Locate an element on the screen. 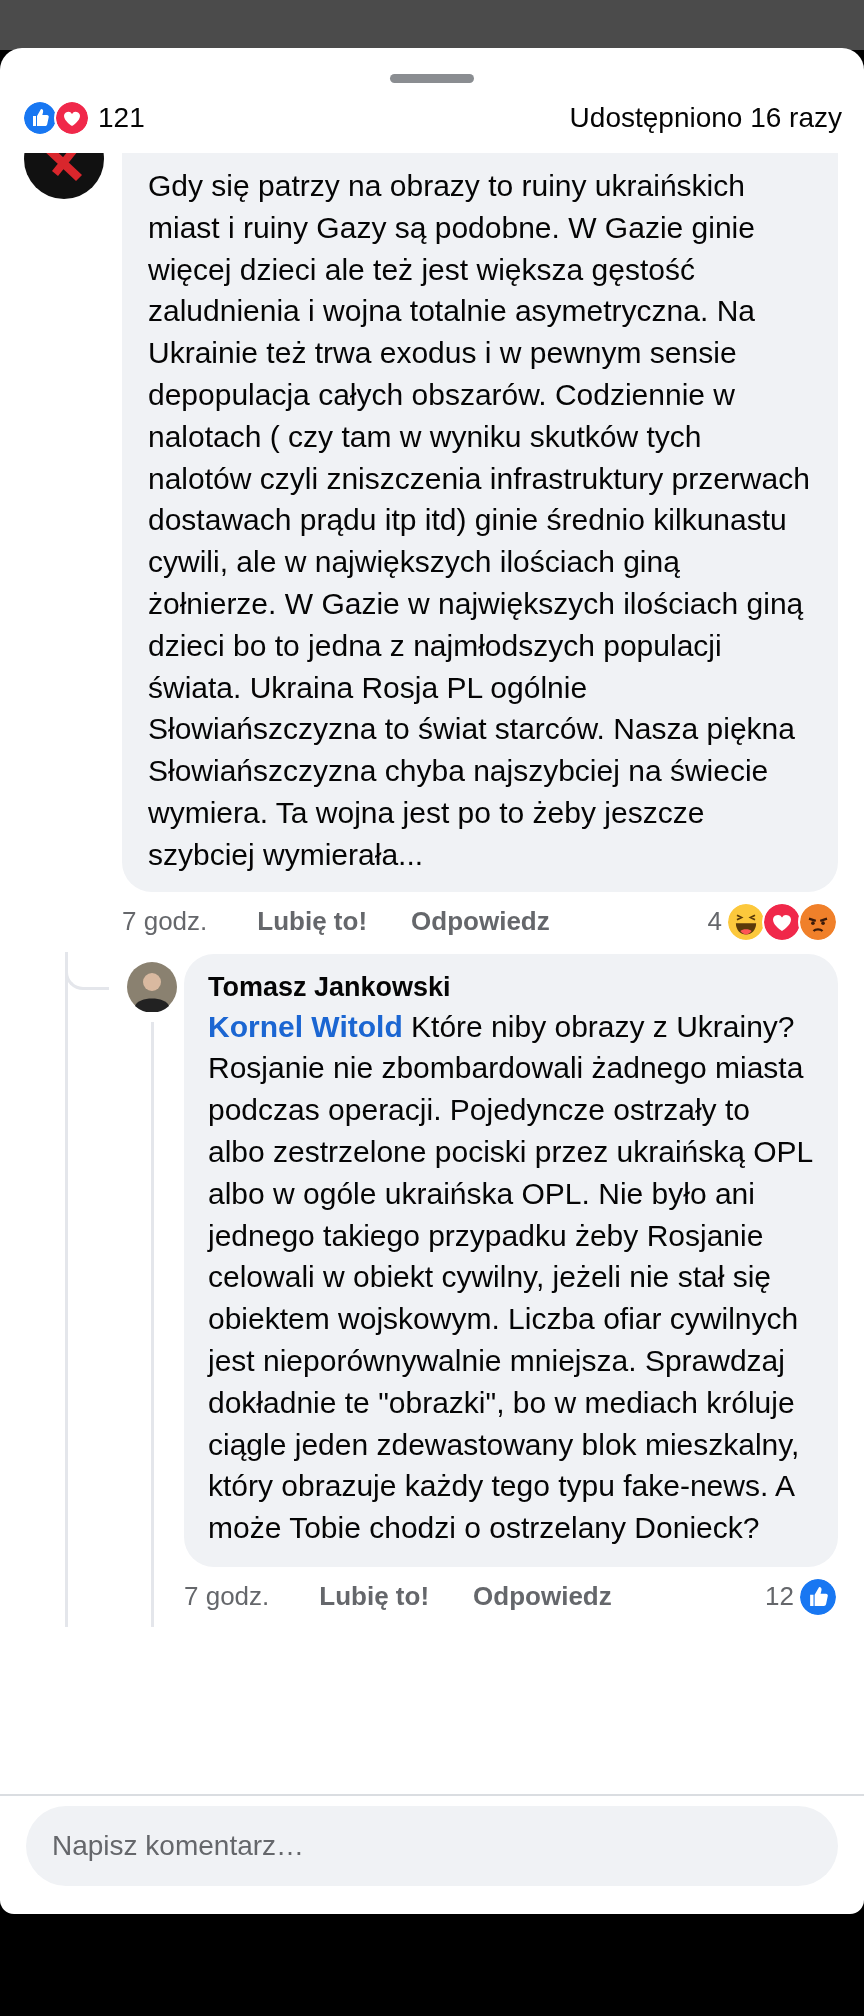  mention-link: Kornel Witold is located at coordinates (305, 1026).